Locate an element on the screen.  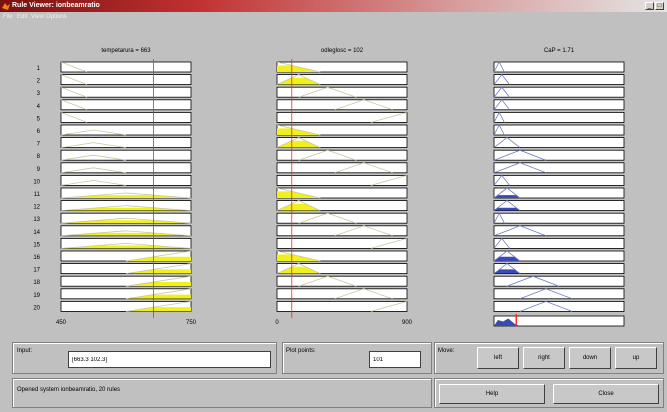
input-label: Input: is located at coordinates (25, 351).